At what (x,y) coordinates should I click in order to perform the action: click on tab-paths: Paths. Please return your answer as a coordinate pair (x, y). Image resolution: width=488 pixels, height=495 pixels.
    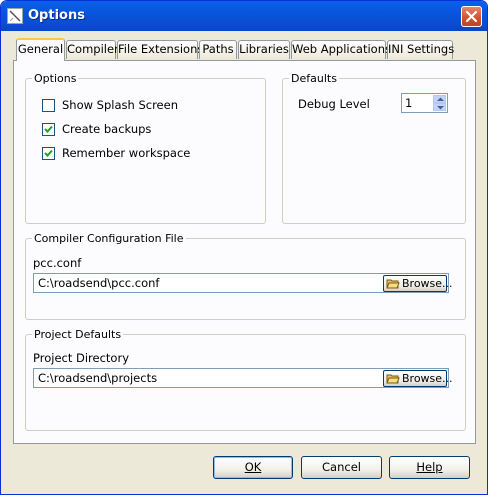
    Looking at the image, I should click on (218, 49).